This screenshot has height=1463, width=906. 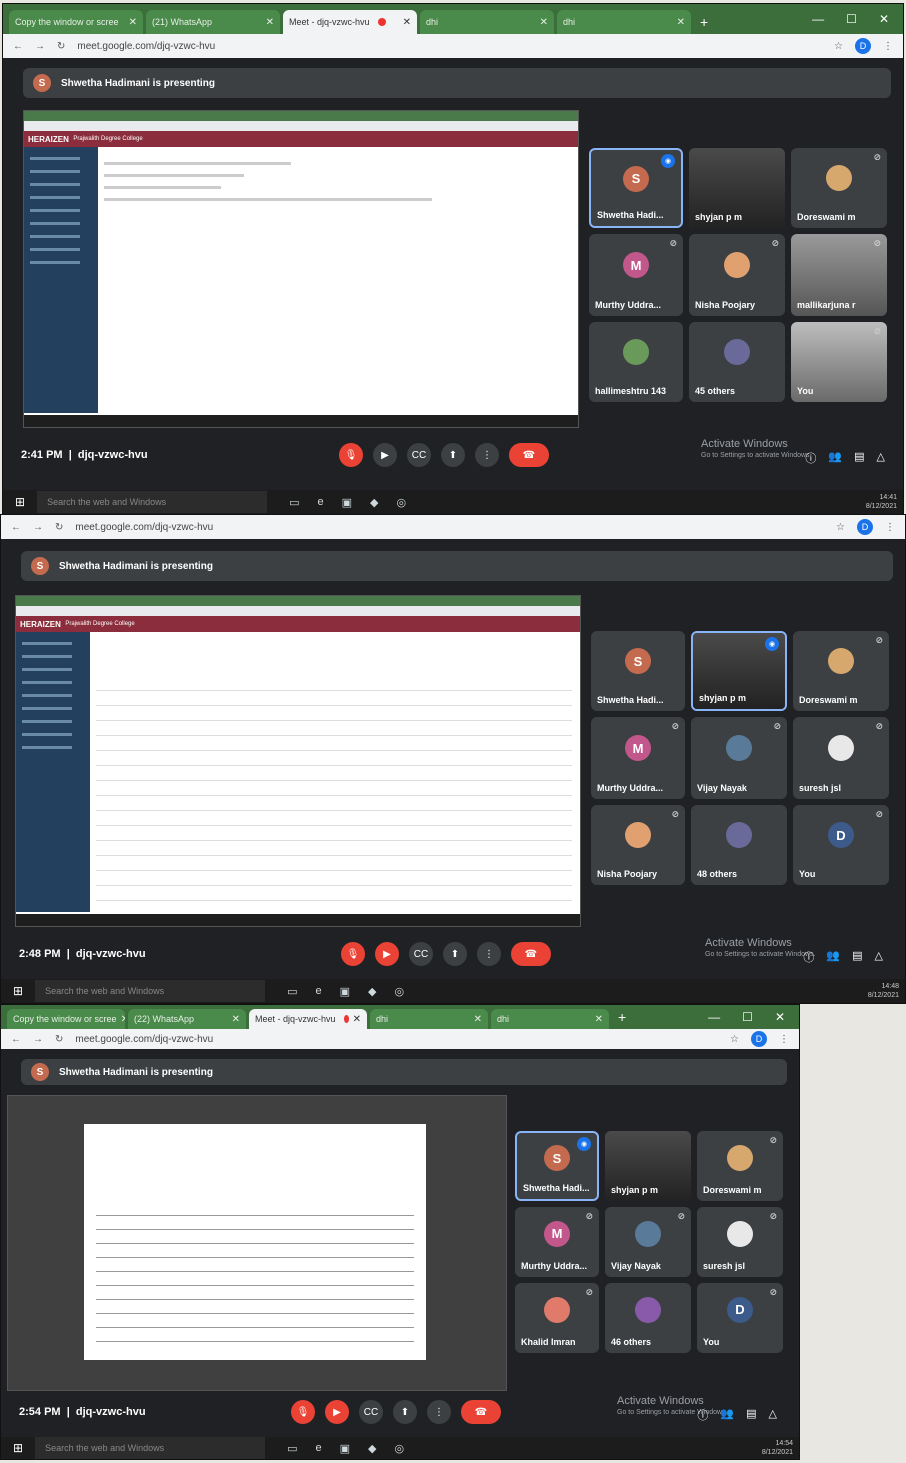 I want to click on participant-tile: ⊘ mallikarjuna r, so click(x=839, y=275).